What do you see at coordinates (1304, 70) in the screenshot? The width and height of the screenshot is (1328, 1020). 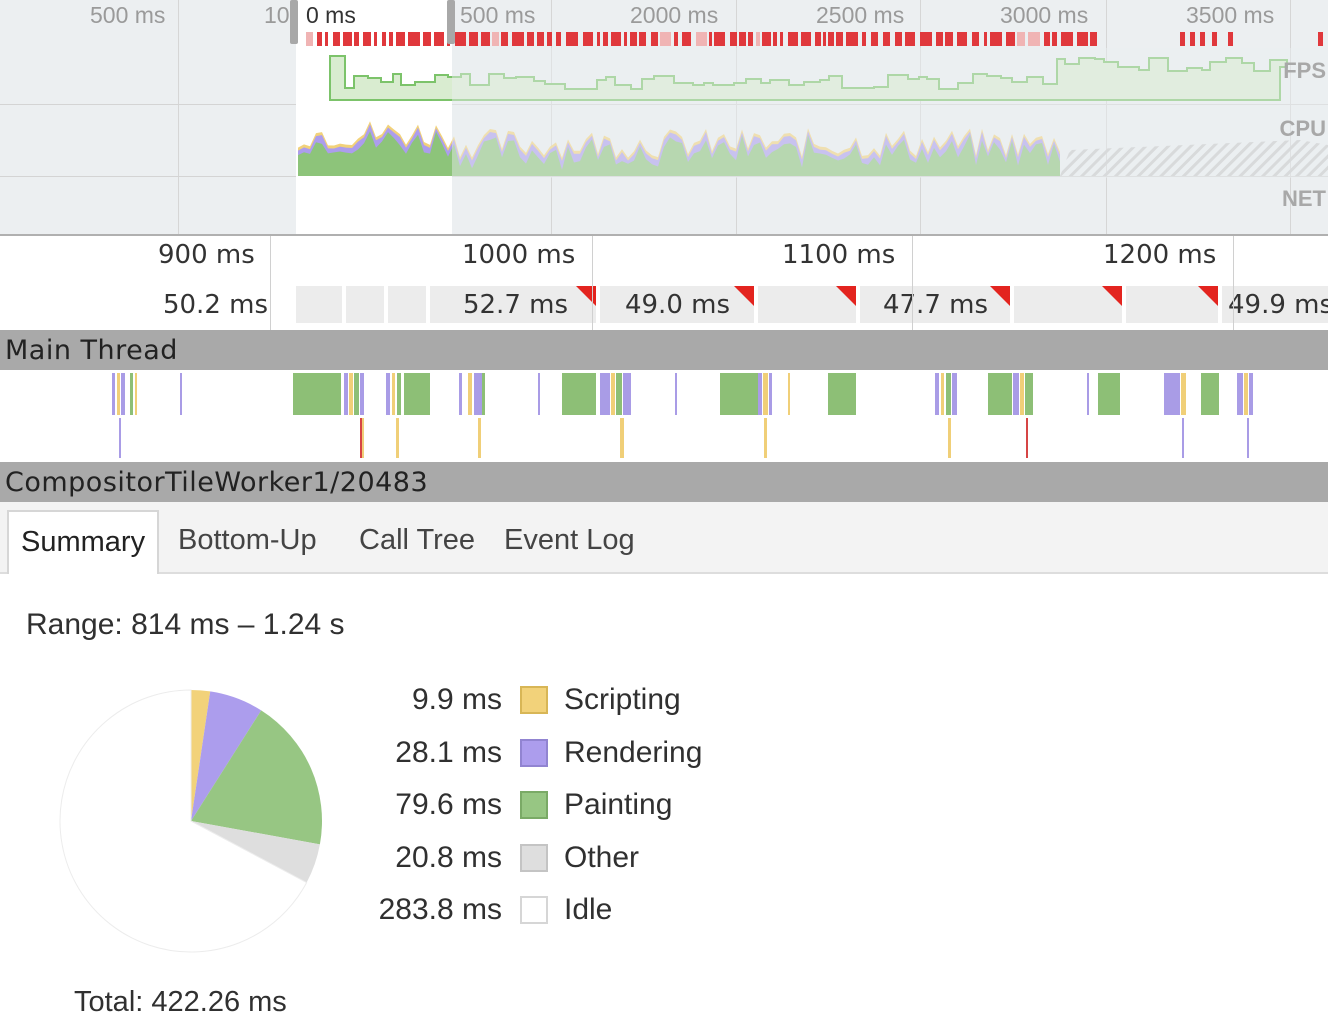 I see `fps-track-label: FPS` at bounding box center [1304, 70].